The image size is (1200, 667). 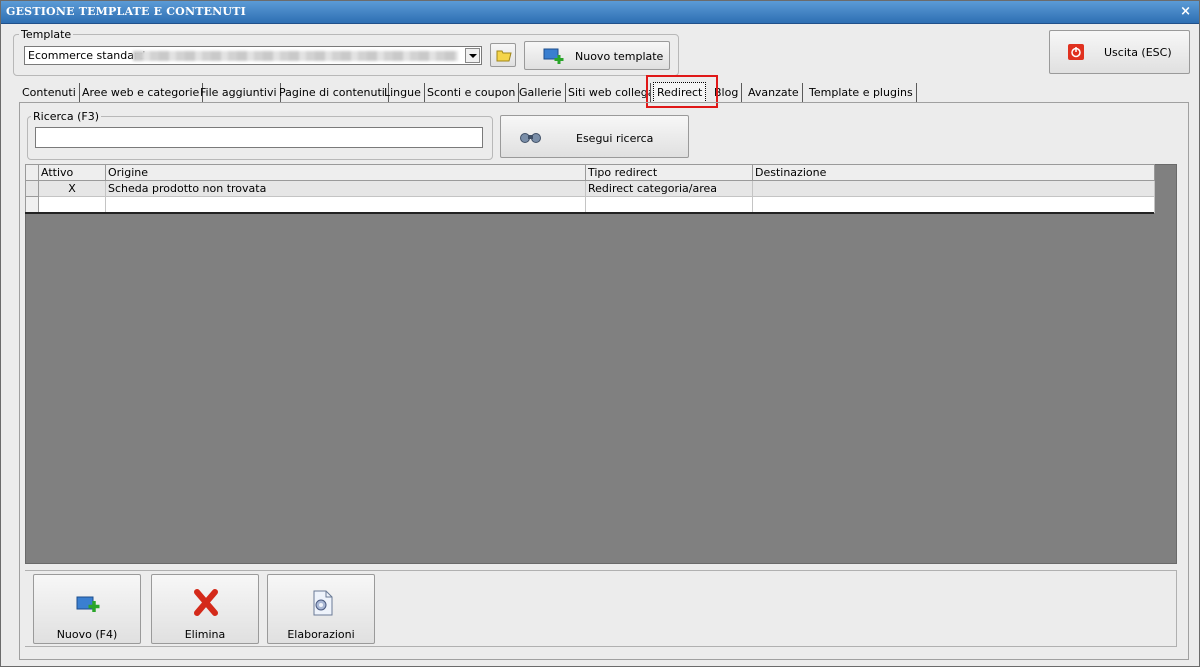 I want to click on new-button: Nuovo (F4), so click(x=87, y=609).